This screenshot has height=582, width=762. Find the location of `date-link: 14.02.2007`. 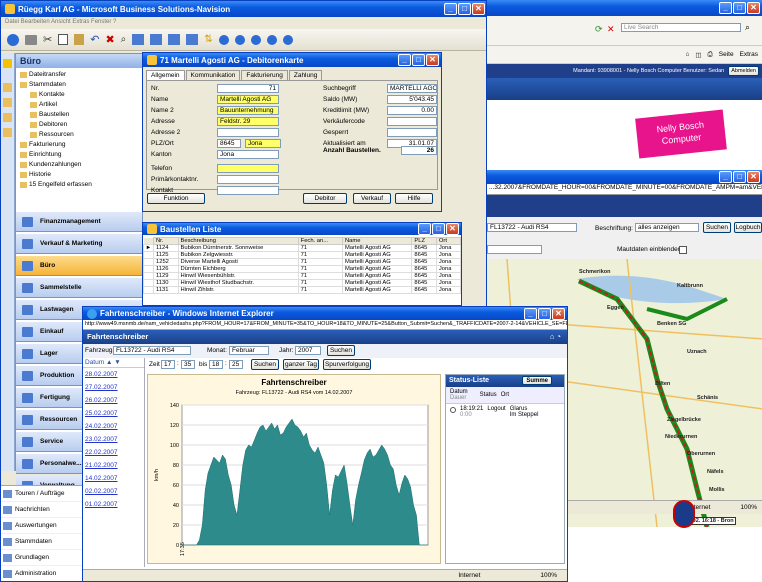

date-link: 14.02.2007 is located at coordinates (113, 478).